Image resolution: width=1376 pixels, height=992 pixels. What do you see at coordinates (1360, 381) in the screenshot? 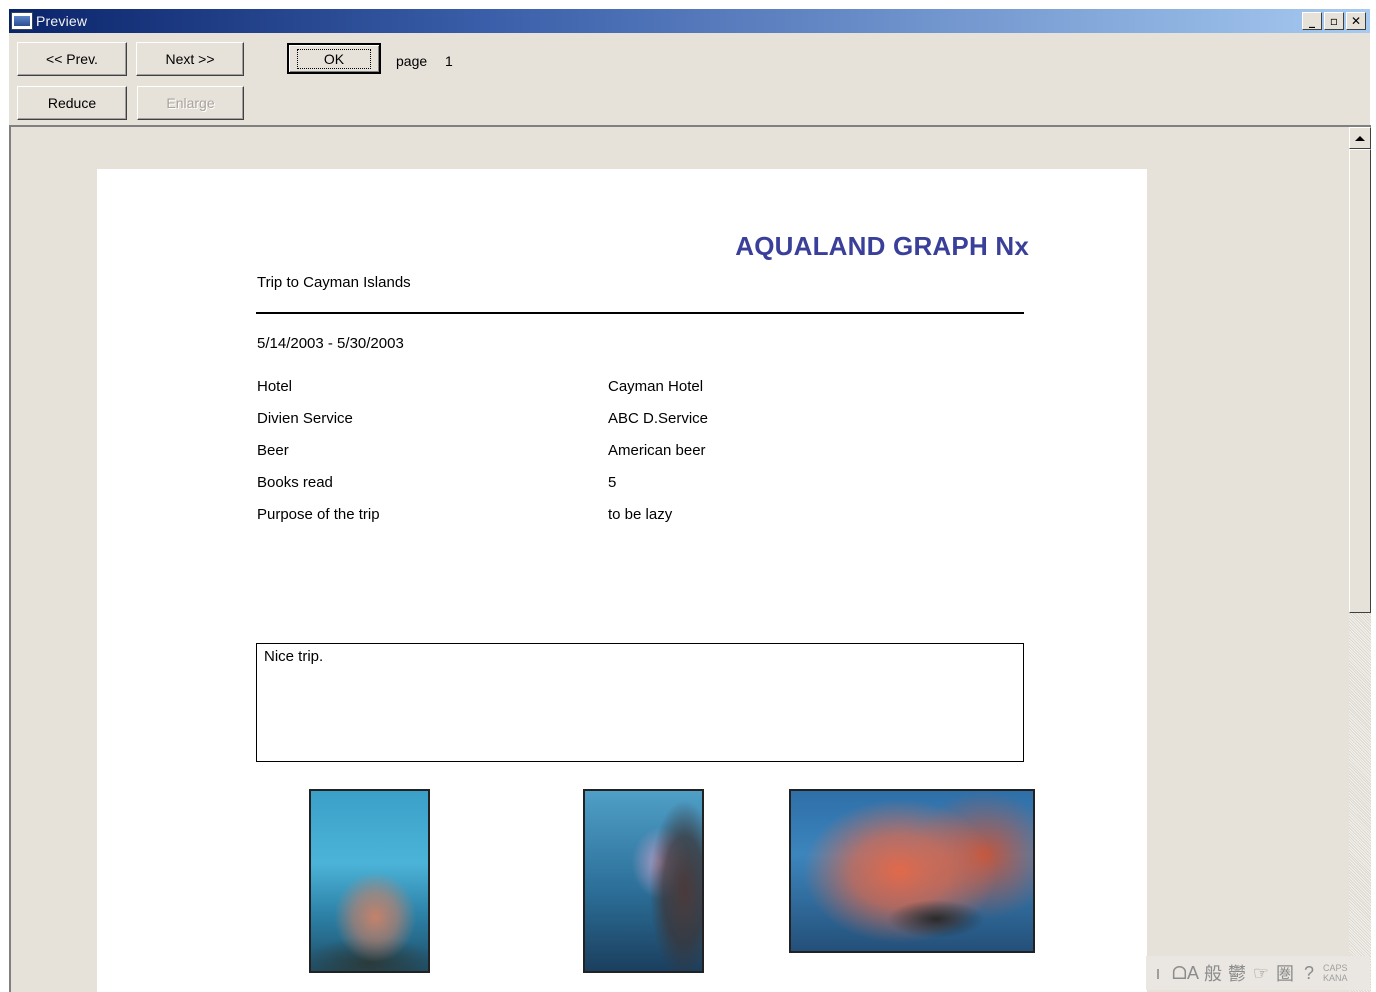
I see `scroll-thumb` at bounding box center [1360, 381].